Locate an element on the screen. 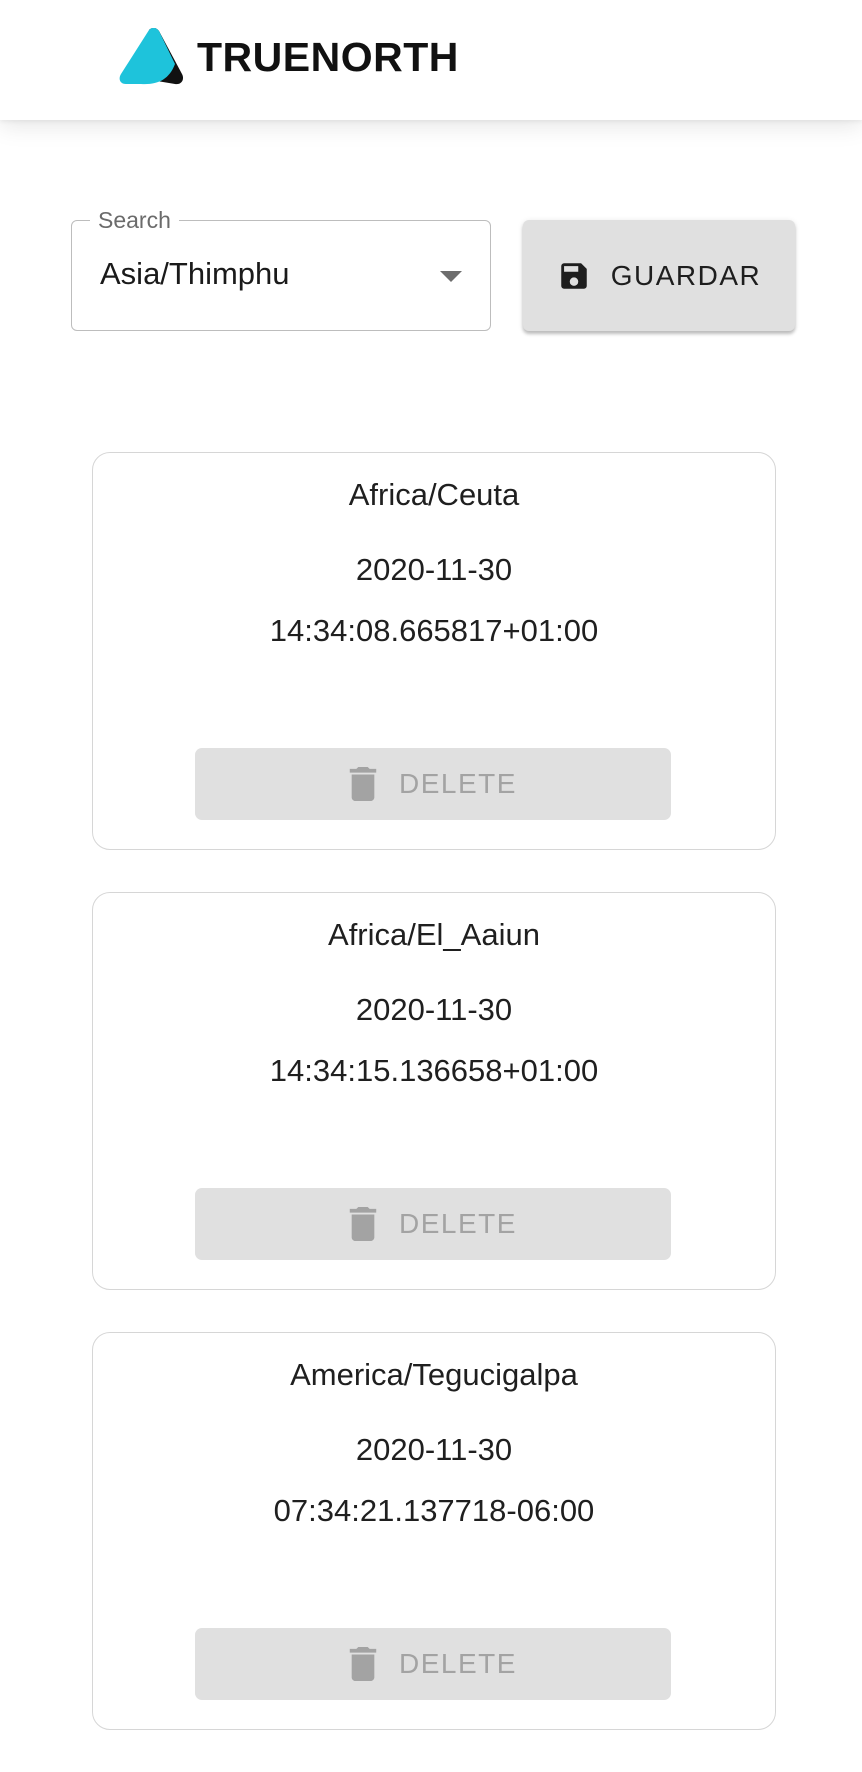  brand-name: TRUENORTH is located at coordinates (328, 56).